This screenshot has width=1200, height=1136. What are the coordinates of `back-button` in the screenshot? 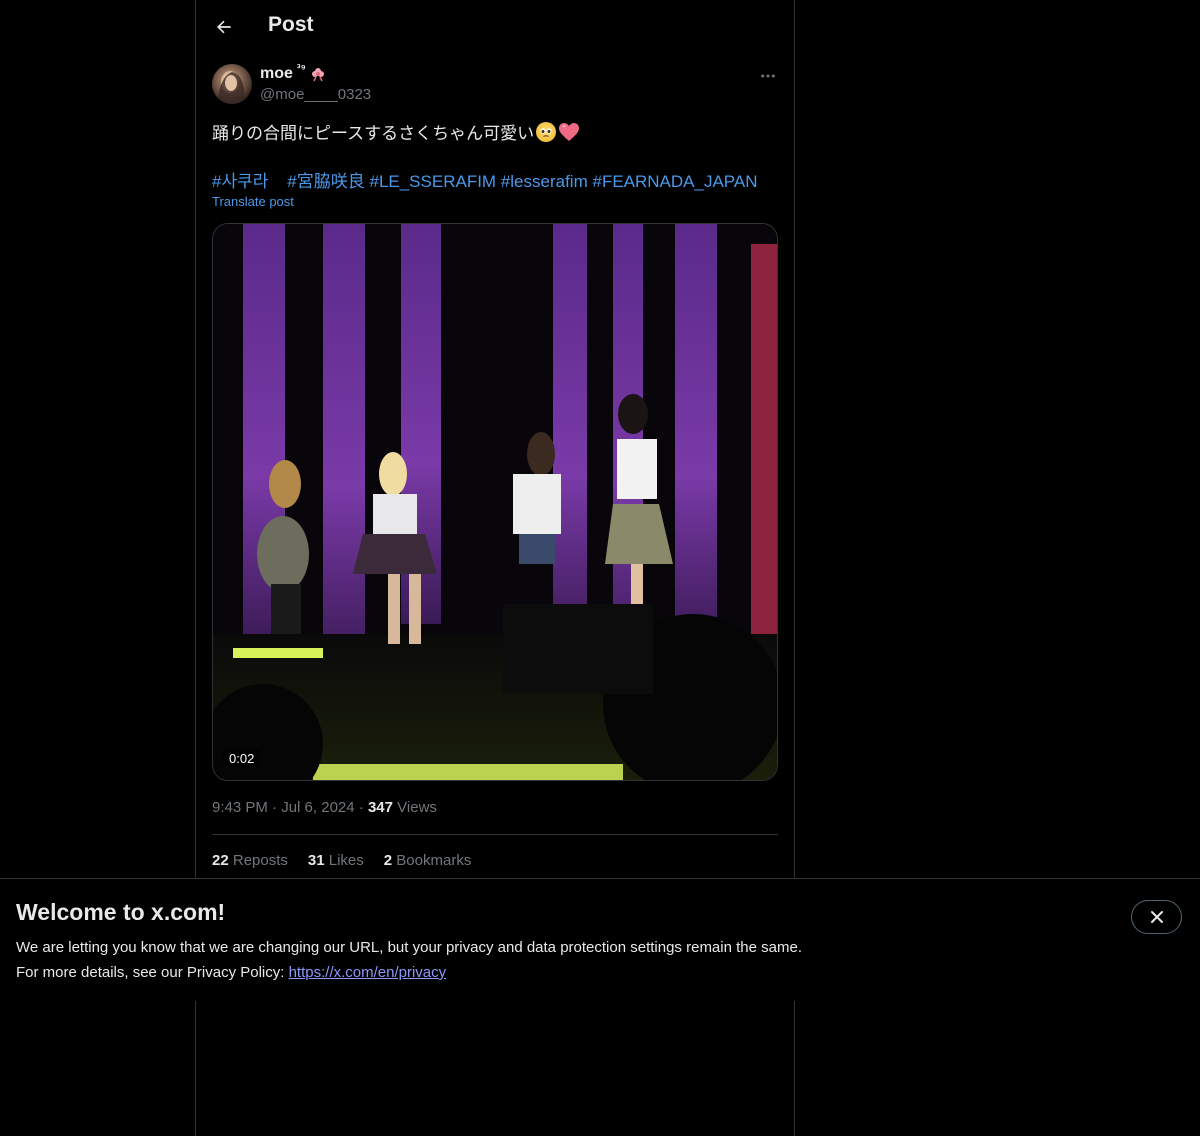 It's located at (224, 27).